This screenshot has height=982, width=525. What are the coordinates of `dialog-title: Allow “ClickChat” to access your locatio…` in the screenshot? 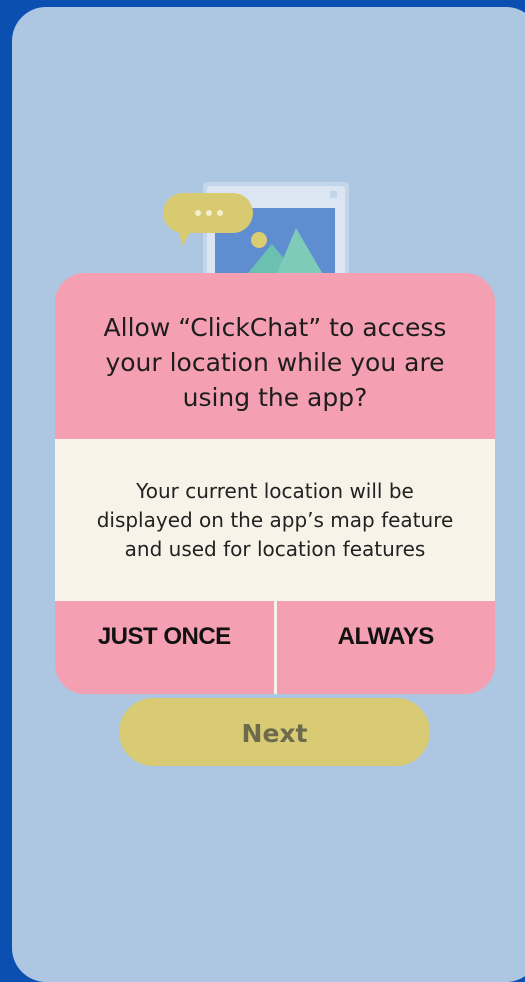 It's located at (275, 362).